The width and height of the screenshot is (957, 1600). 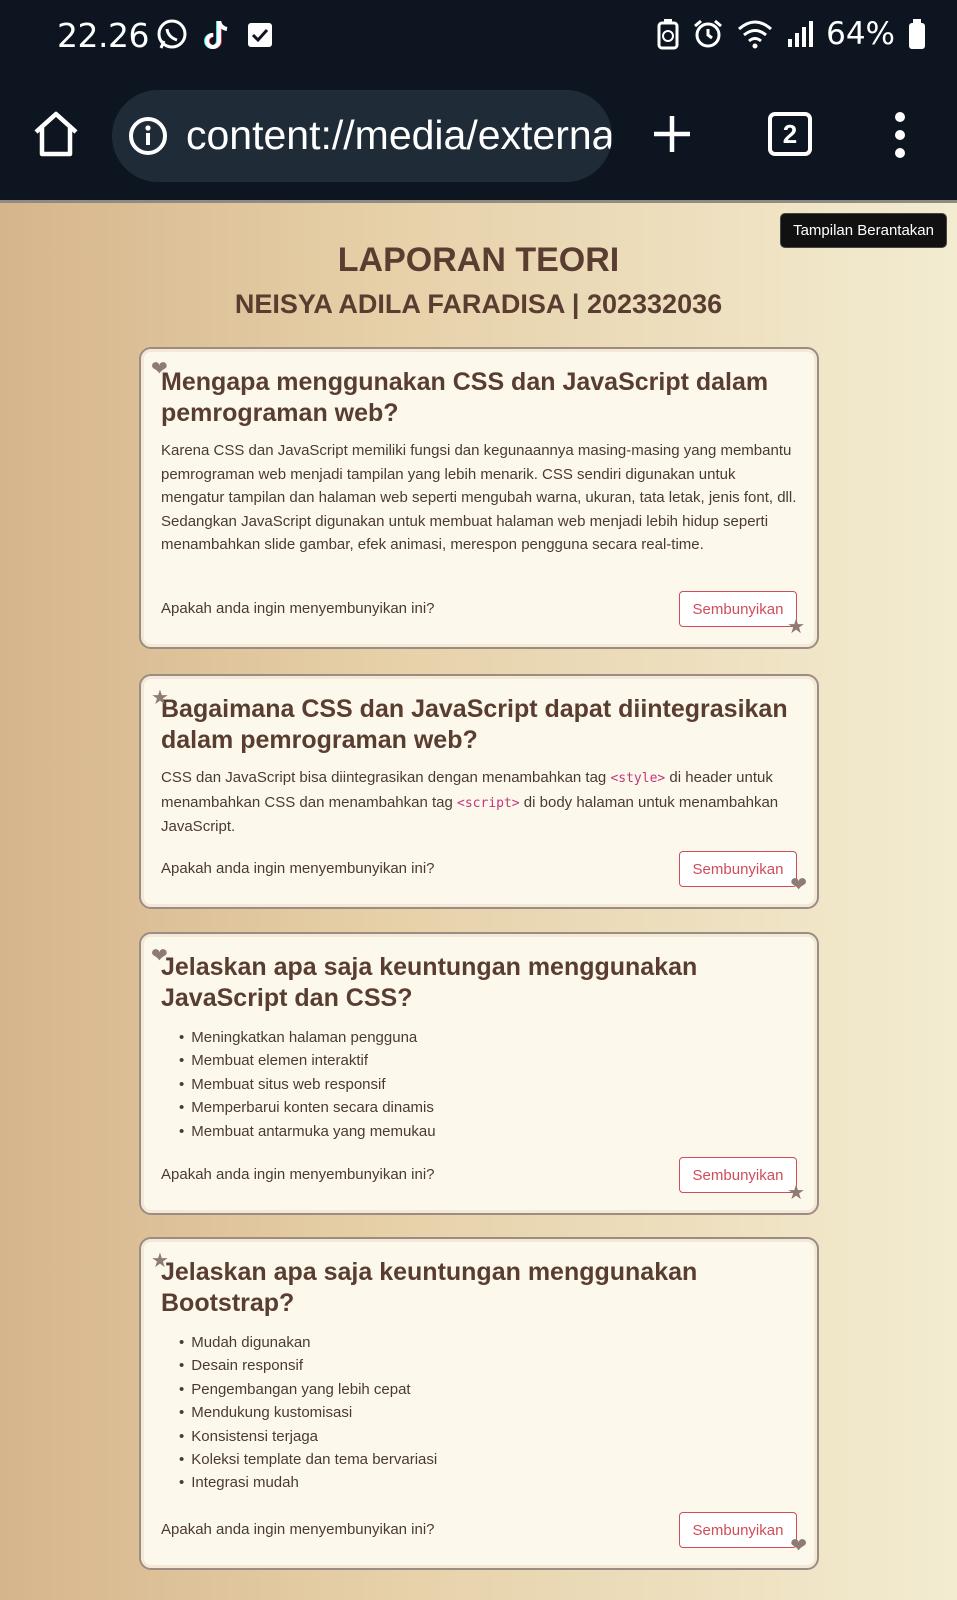 What do you see at coordinates (488, 1342) in the screenshot?
I see `list-item: Mudah digunakan` at bounding box center [488, 1342].